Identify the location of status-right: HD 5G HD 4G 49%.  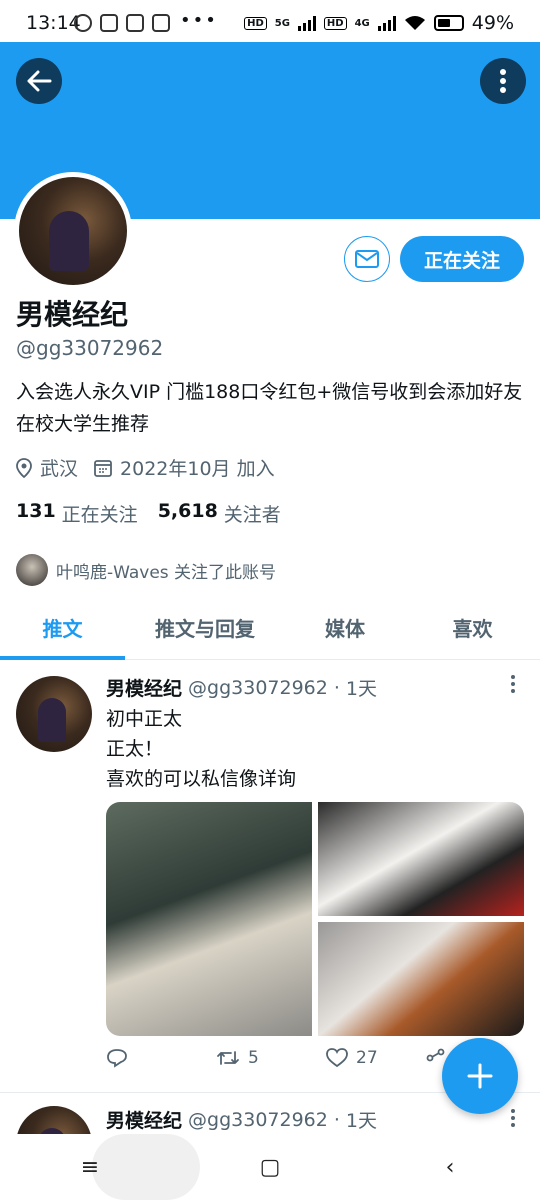
(379, 23).